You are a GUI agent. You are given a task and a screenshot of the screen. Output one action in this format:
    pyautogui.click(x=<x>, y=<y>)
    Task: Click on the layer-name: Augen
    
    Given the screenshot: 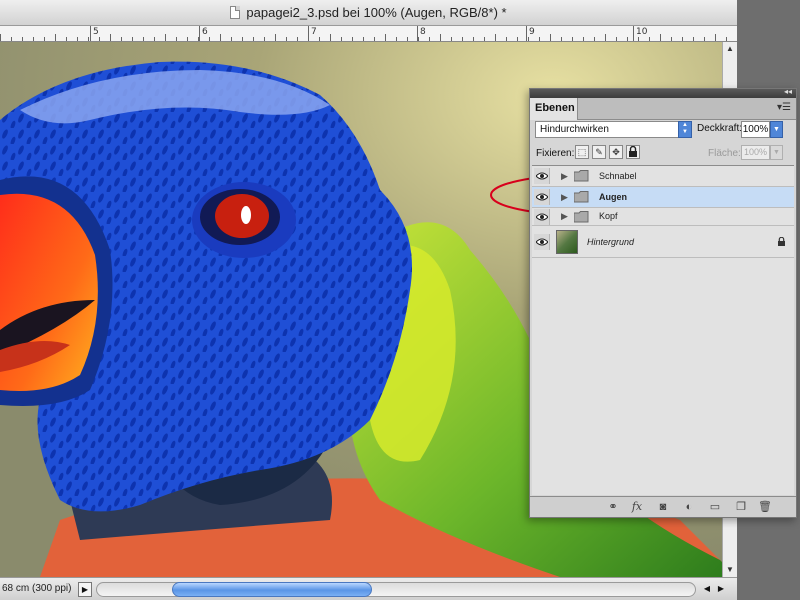 What is the action you would take?
    pyautogui.click(x=613, y=197)
    